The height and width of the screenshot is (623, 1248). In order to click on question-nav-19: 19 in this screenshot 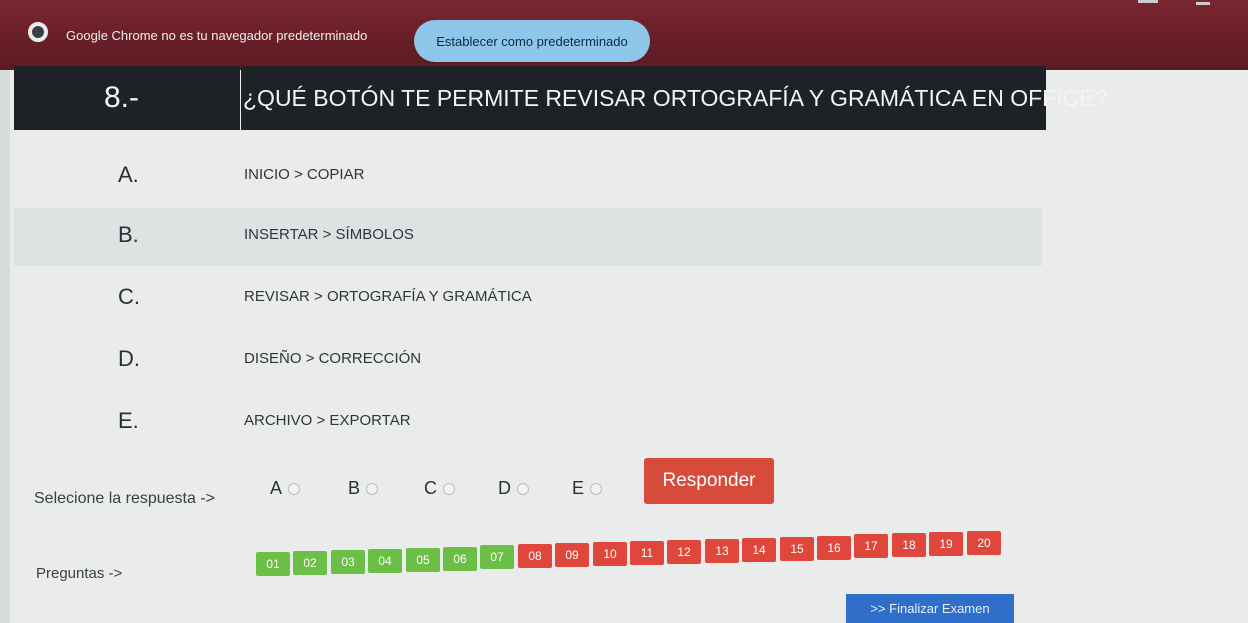, I will do `click(946, 544)`.